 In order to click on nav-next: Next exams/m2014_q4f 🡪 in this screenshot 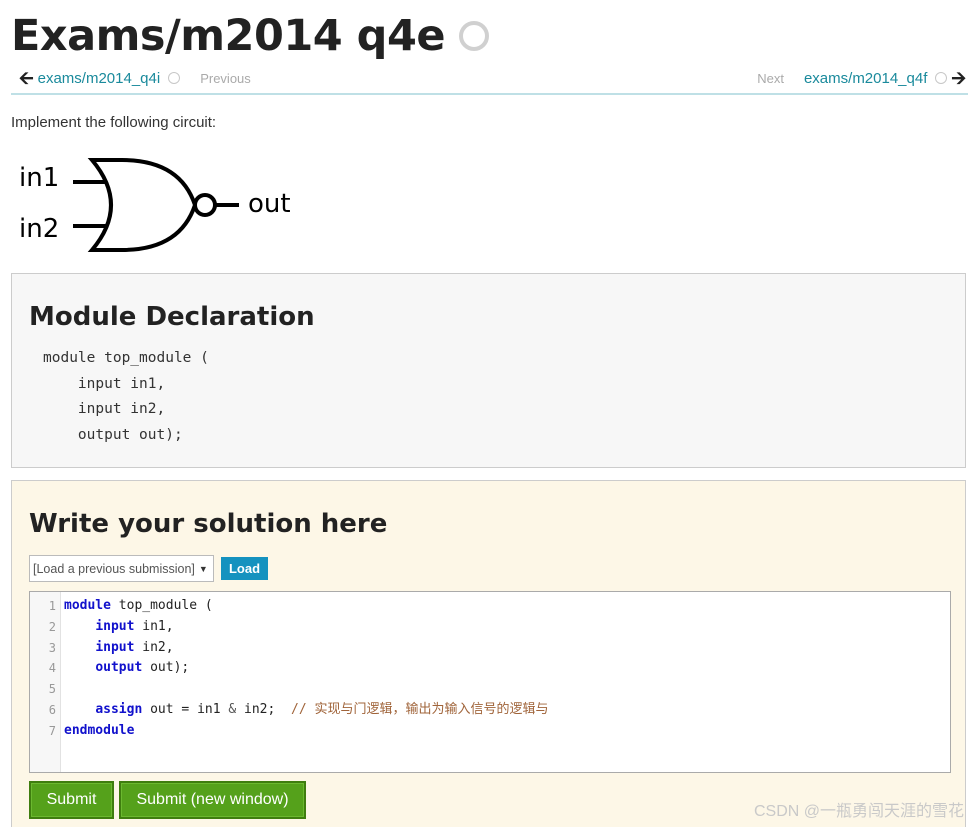, I will do `click(853, 78)`.